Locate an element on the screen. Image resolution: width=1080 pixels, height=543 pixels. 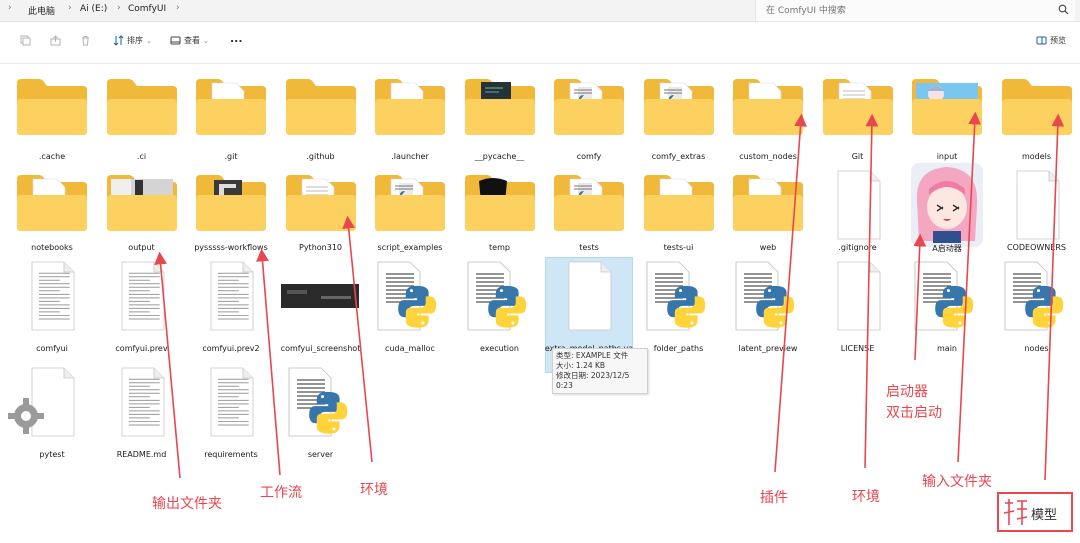
annotation-python-env: 环境 is located at coordinates (374, 490).